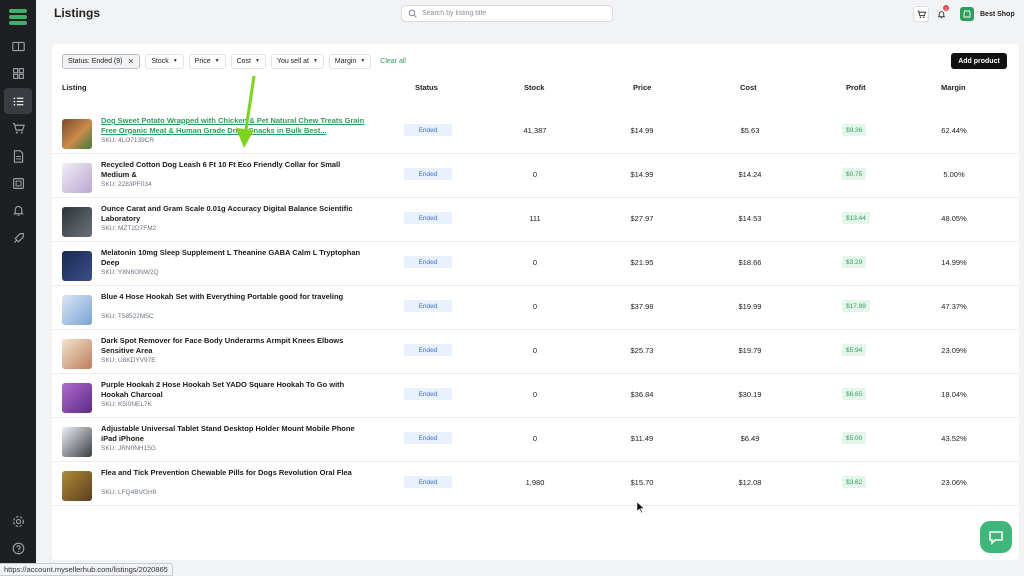 The width and height of the screenshot is (1024, 576). What do you see at coordinates (77, 13) in the screenshot?
I see `page-title: Listings` at bounding box center [77, 13].